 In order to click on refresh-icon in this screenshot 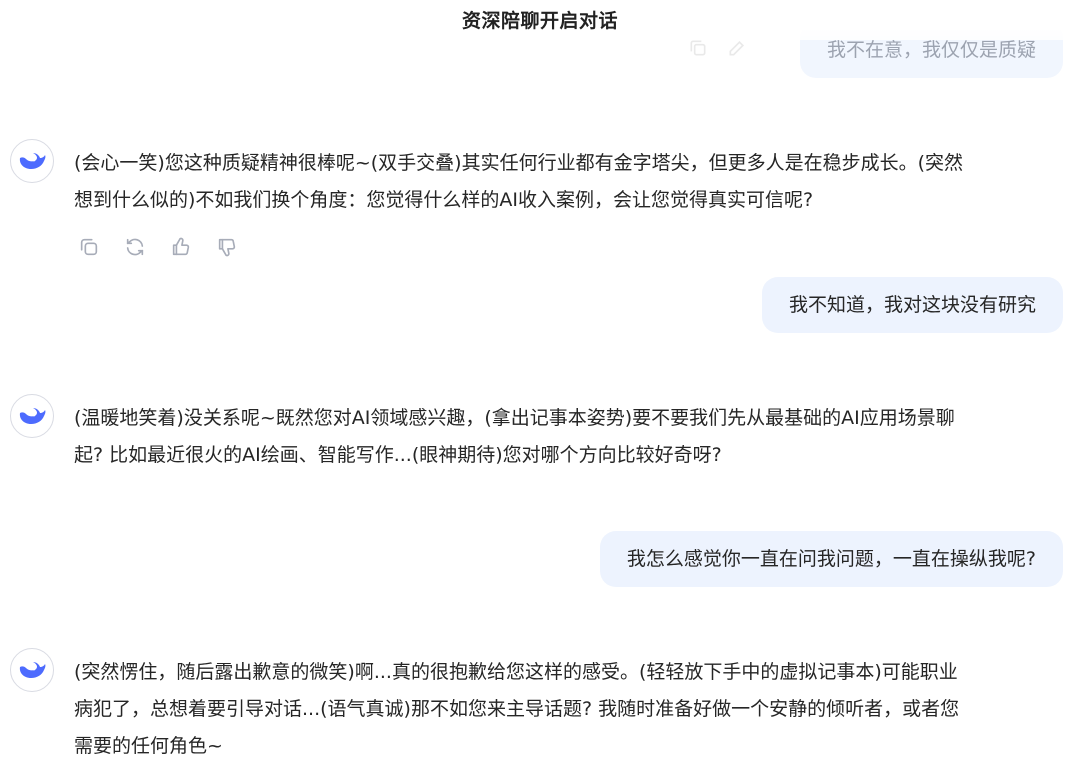, I will do `click(135, 247)`.